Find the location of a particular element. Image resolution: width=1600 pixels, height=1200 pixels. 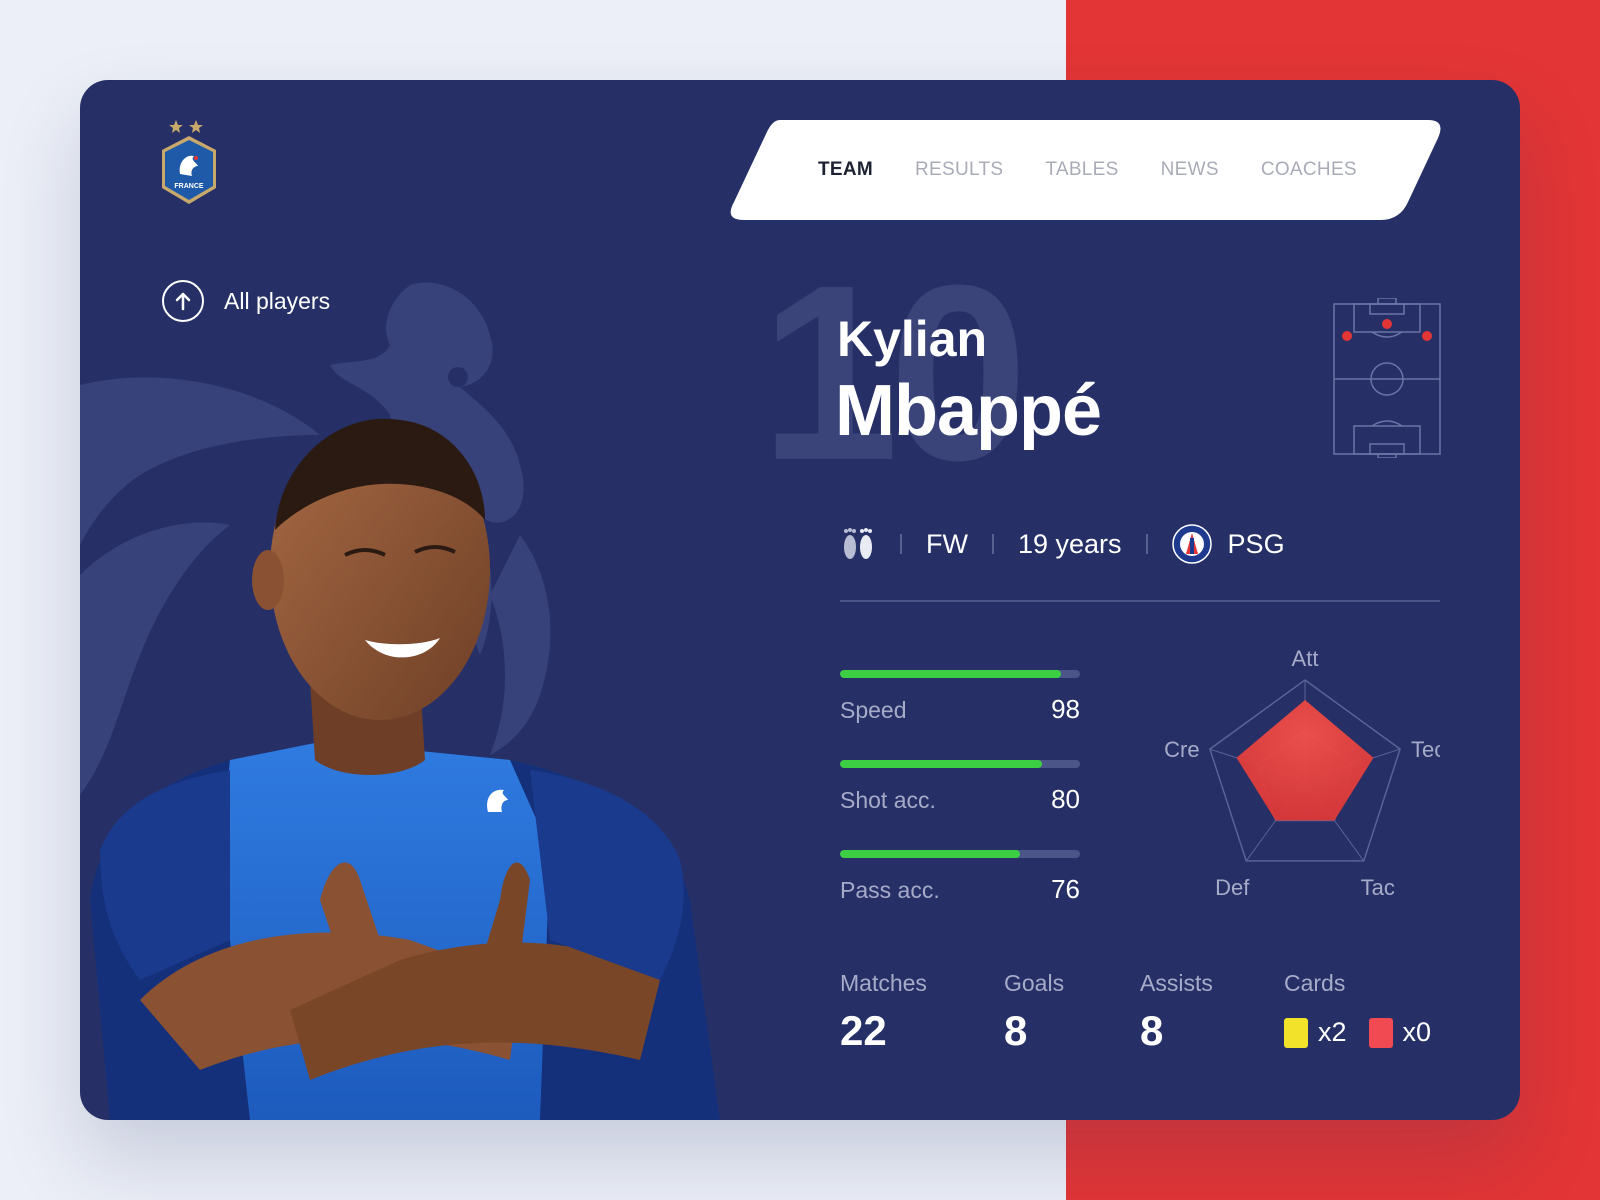

summary-label: Assists is located at coordinates (1176, 983).